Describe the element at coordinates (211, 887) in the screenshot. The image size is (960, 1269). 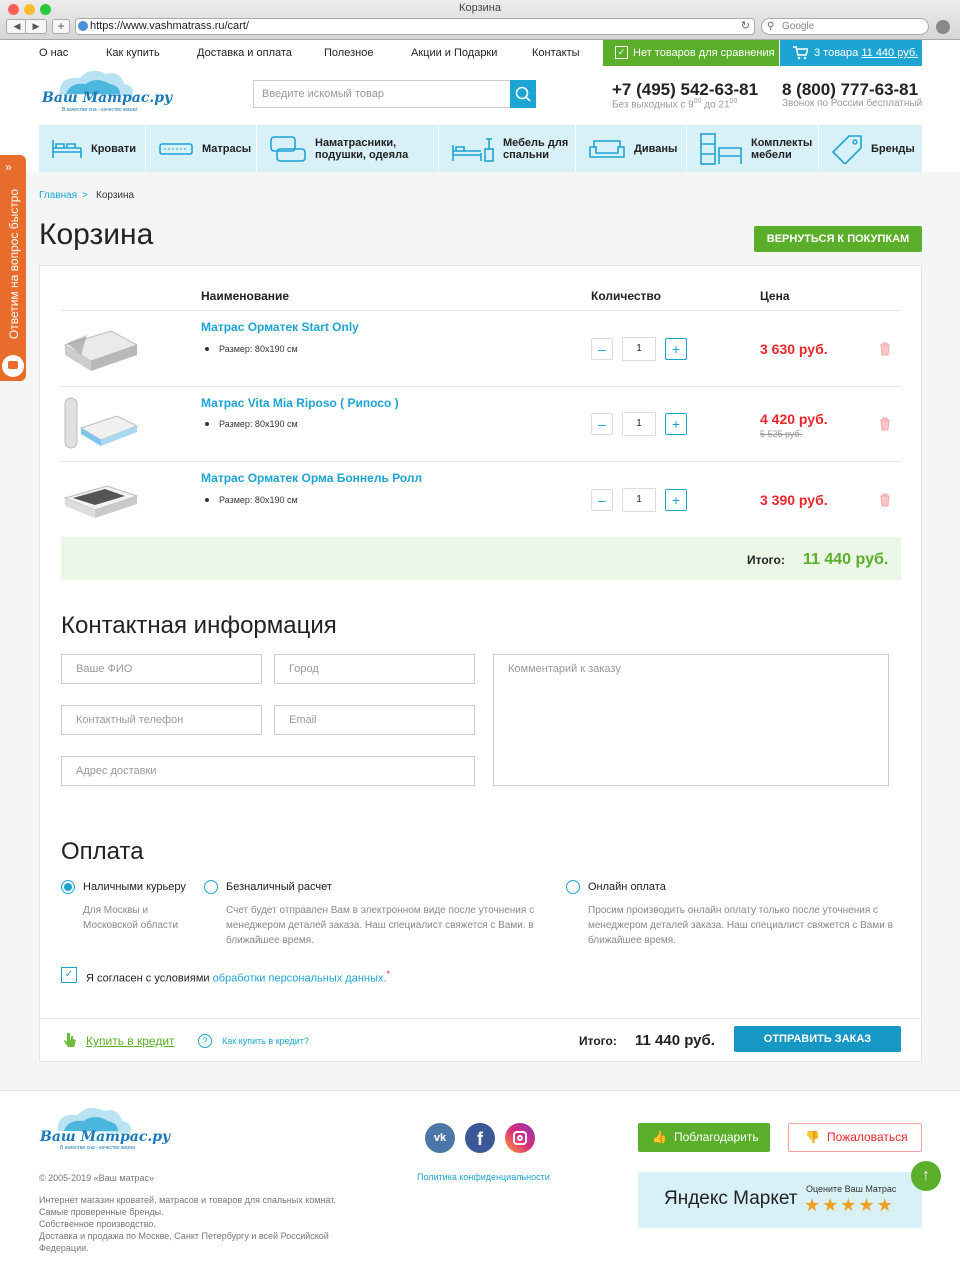
I see `radio-bank-transfer` at that location.